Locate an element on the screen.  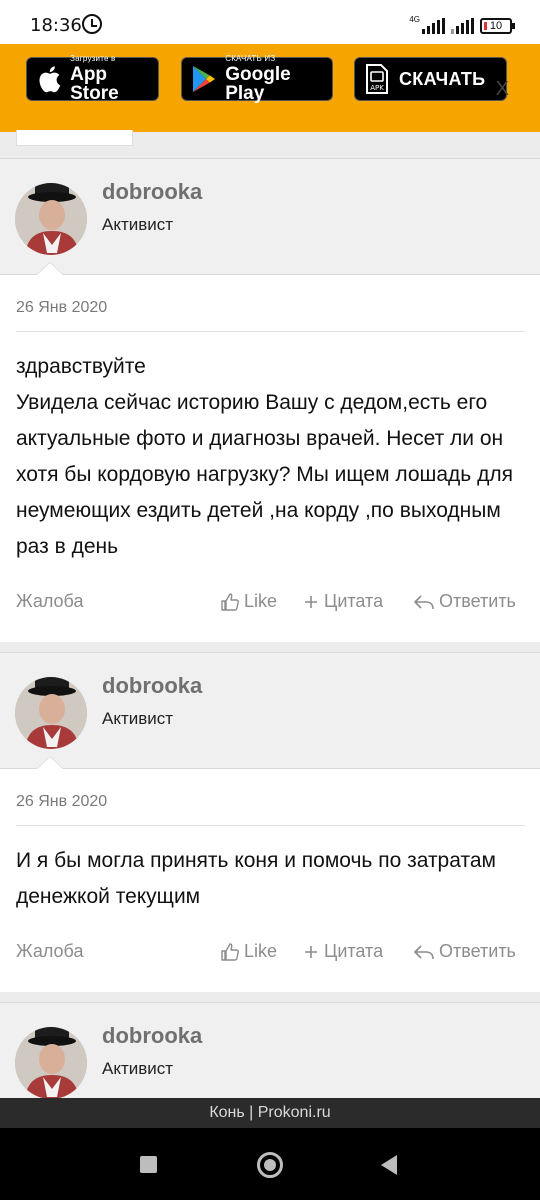
status-indicators: 4G 10 is located at coordinates (462, 24).